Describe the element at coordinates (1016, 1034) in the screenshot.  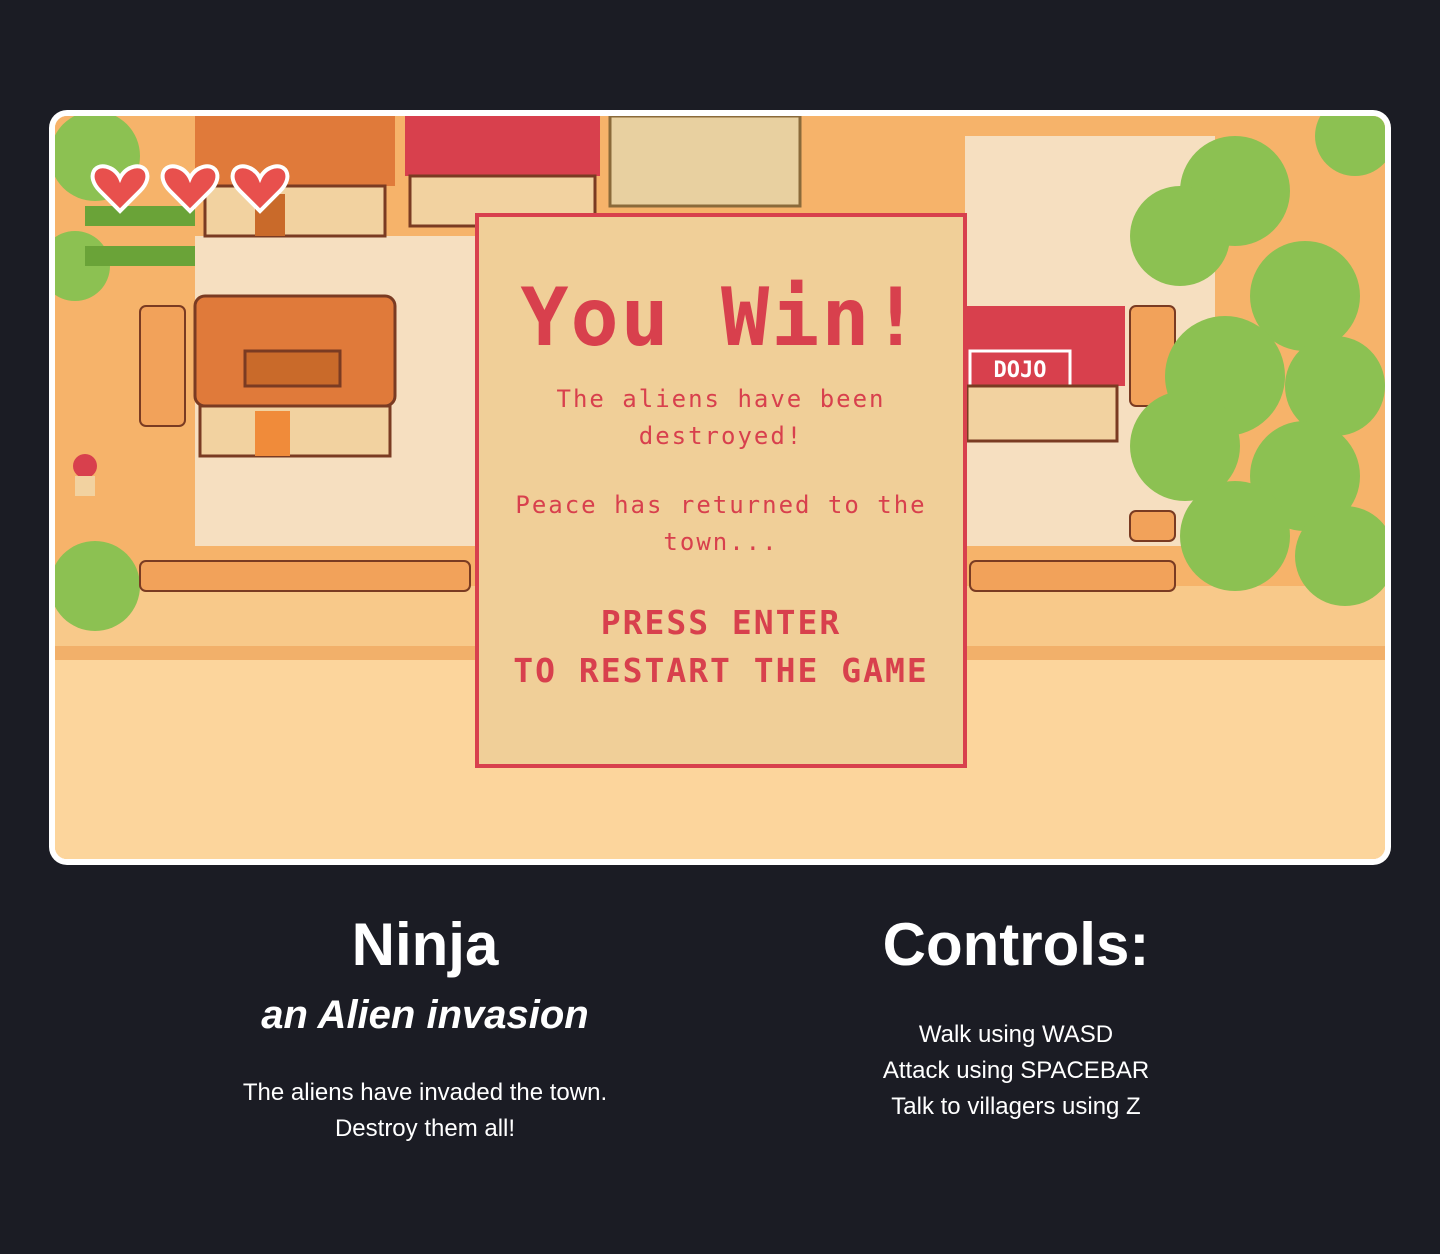
I see `control-item: Walk using WASD` at that location.